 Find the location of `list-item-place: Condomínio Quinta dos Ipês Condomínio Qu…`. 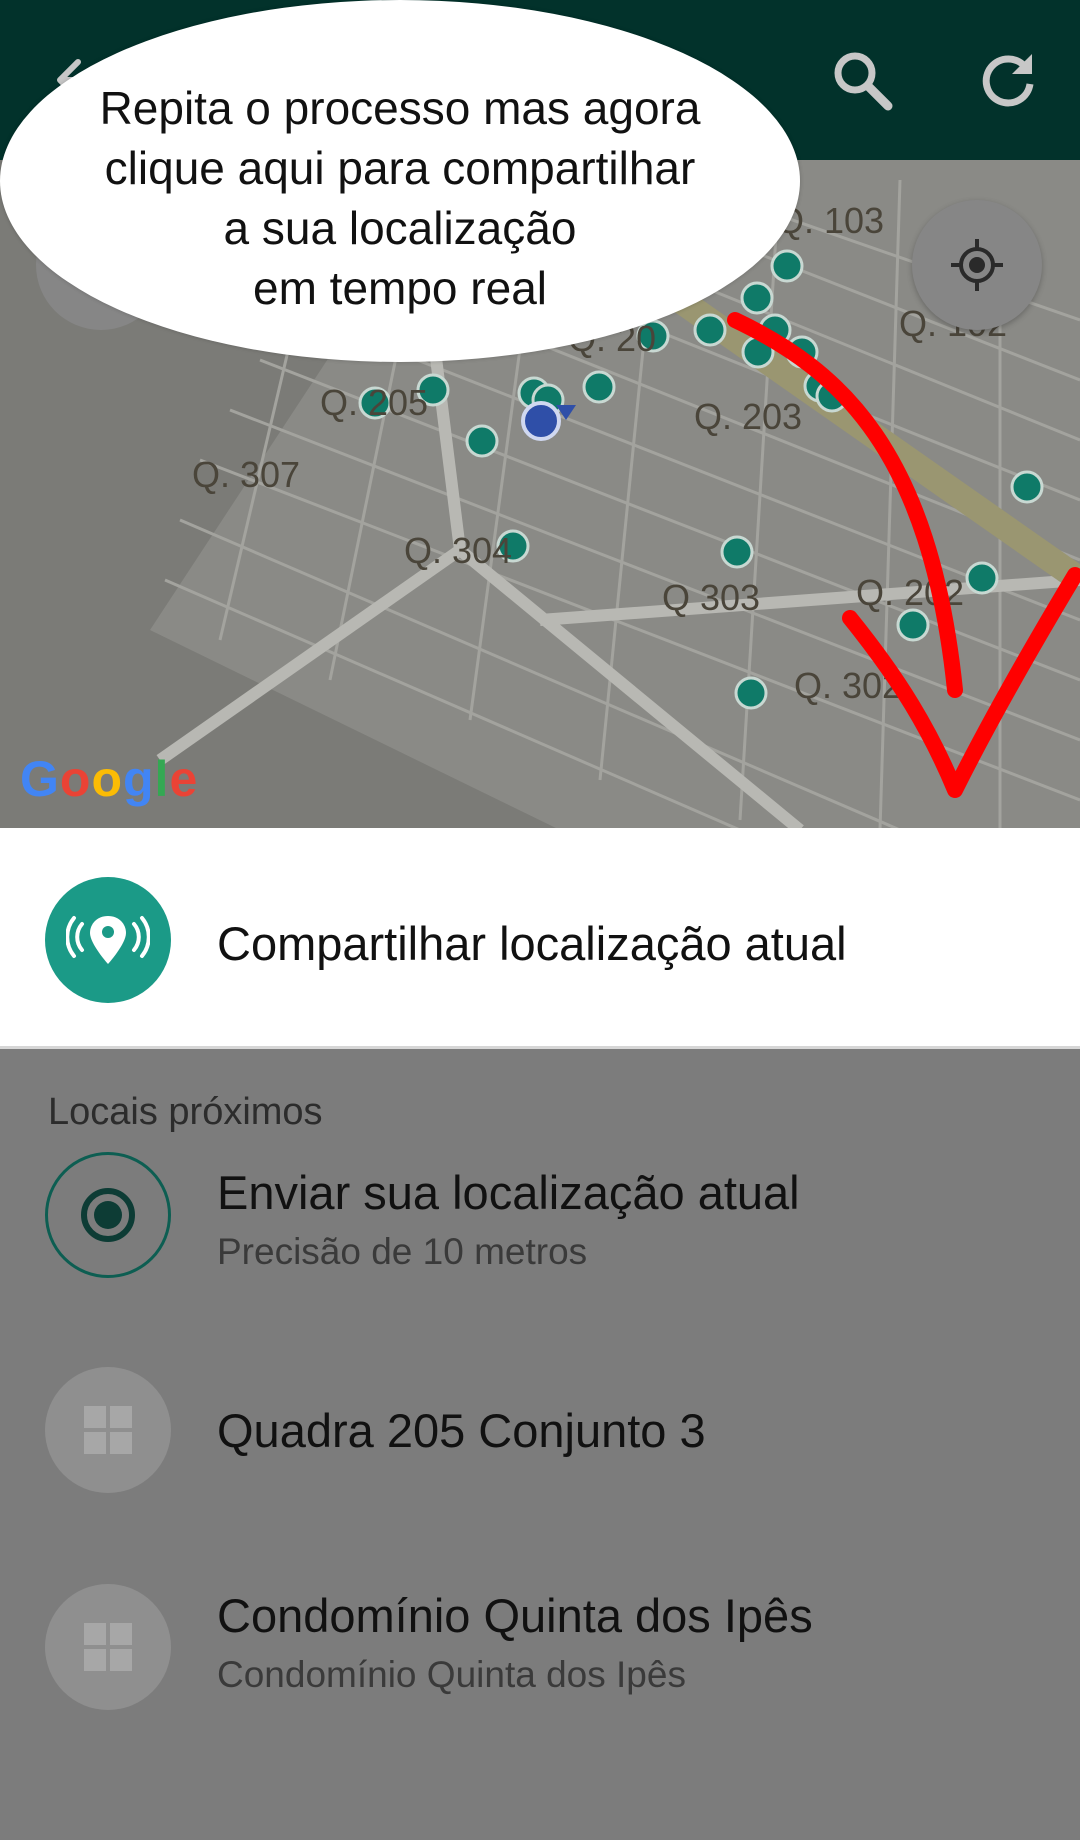

list-item-place: Condomínio Quinta dos Ipês Condomínio Qu… is located at coordinates (540, 1674).